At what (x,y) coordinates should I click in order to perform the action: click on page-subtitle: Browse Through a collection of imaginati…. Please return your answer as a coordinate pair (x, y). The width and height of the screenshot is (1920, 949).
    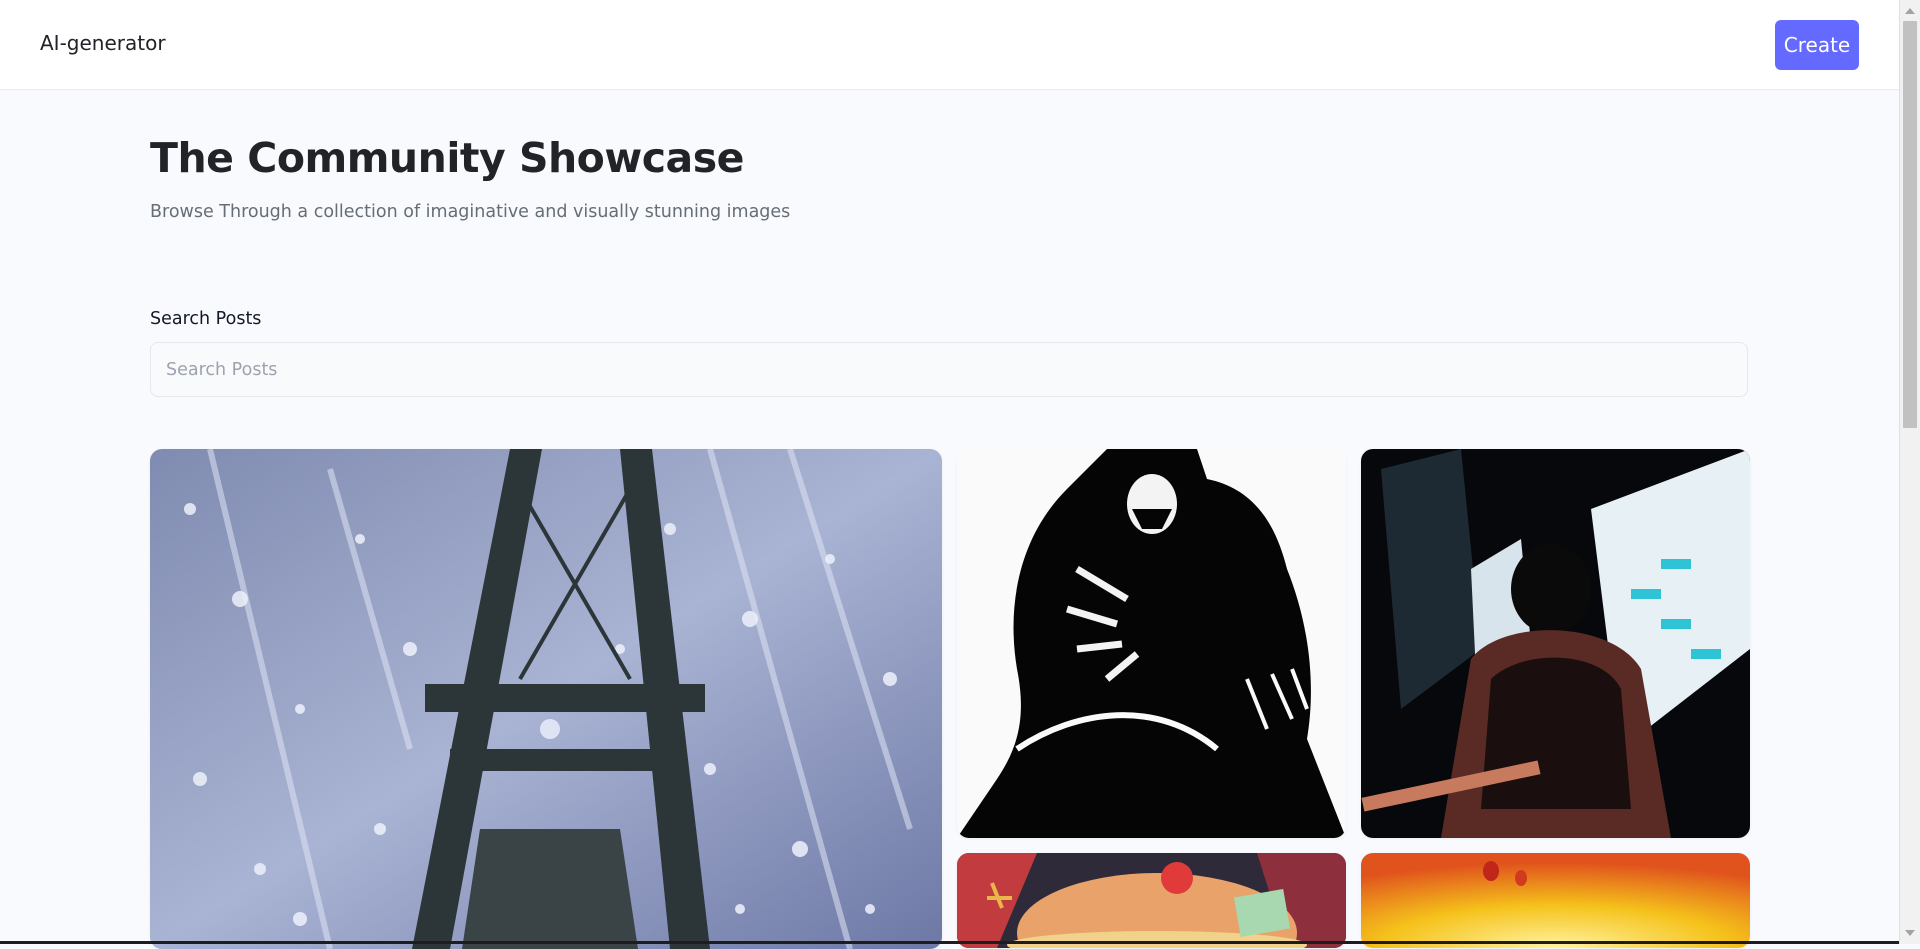
    Looking at the image, I should click on (470, 212).